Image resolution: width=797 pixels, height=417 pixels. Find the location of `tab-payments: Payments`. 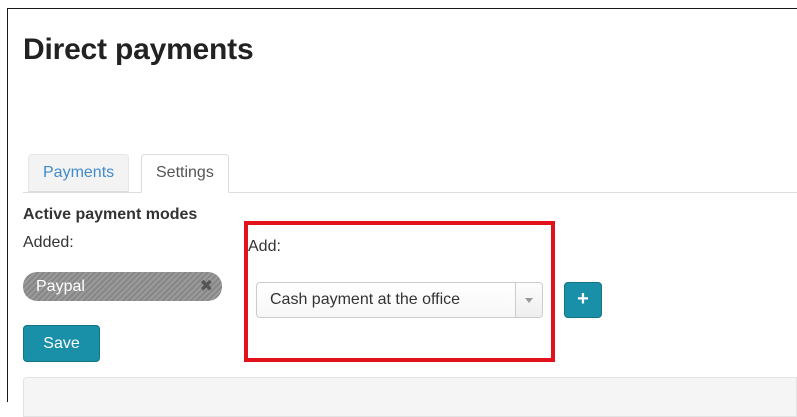

tab-payments: Payments is located at coordinates (79, 173).